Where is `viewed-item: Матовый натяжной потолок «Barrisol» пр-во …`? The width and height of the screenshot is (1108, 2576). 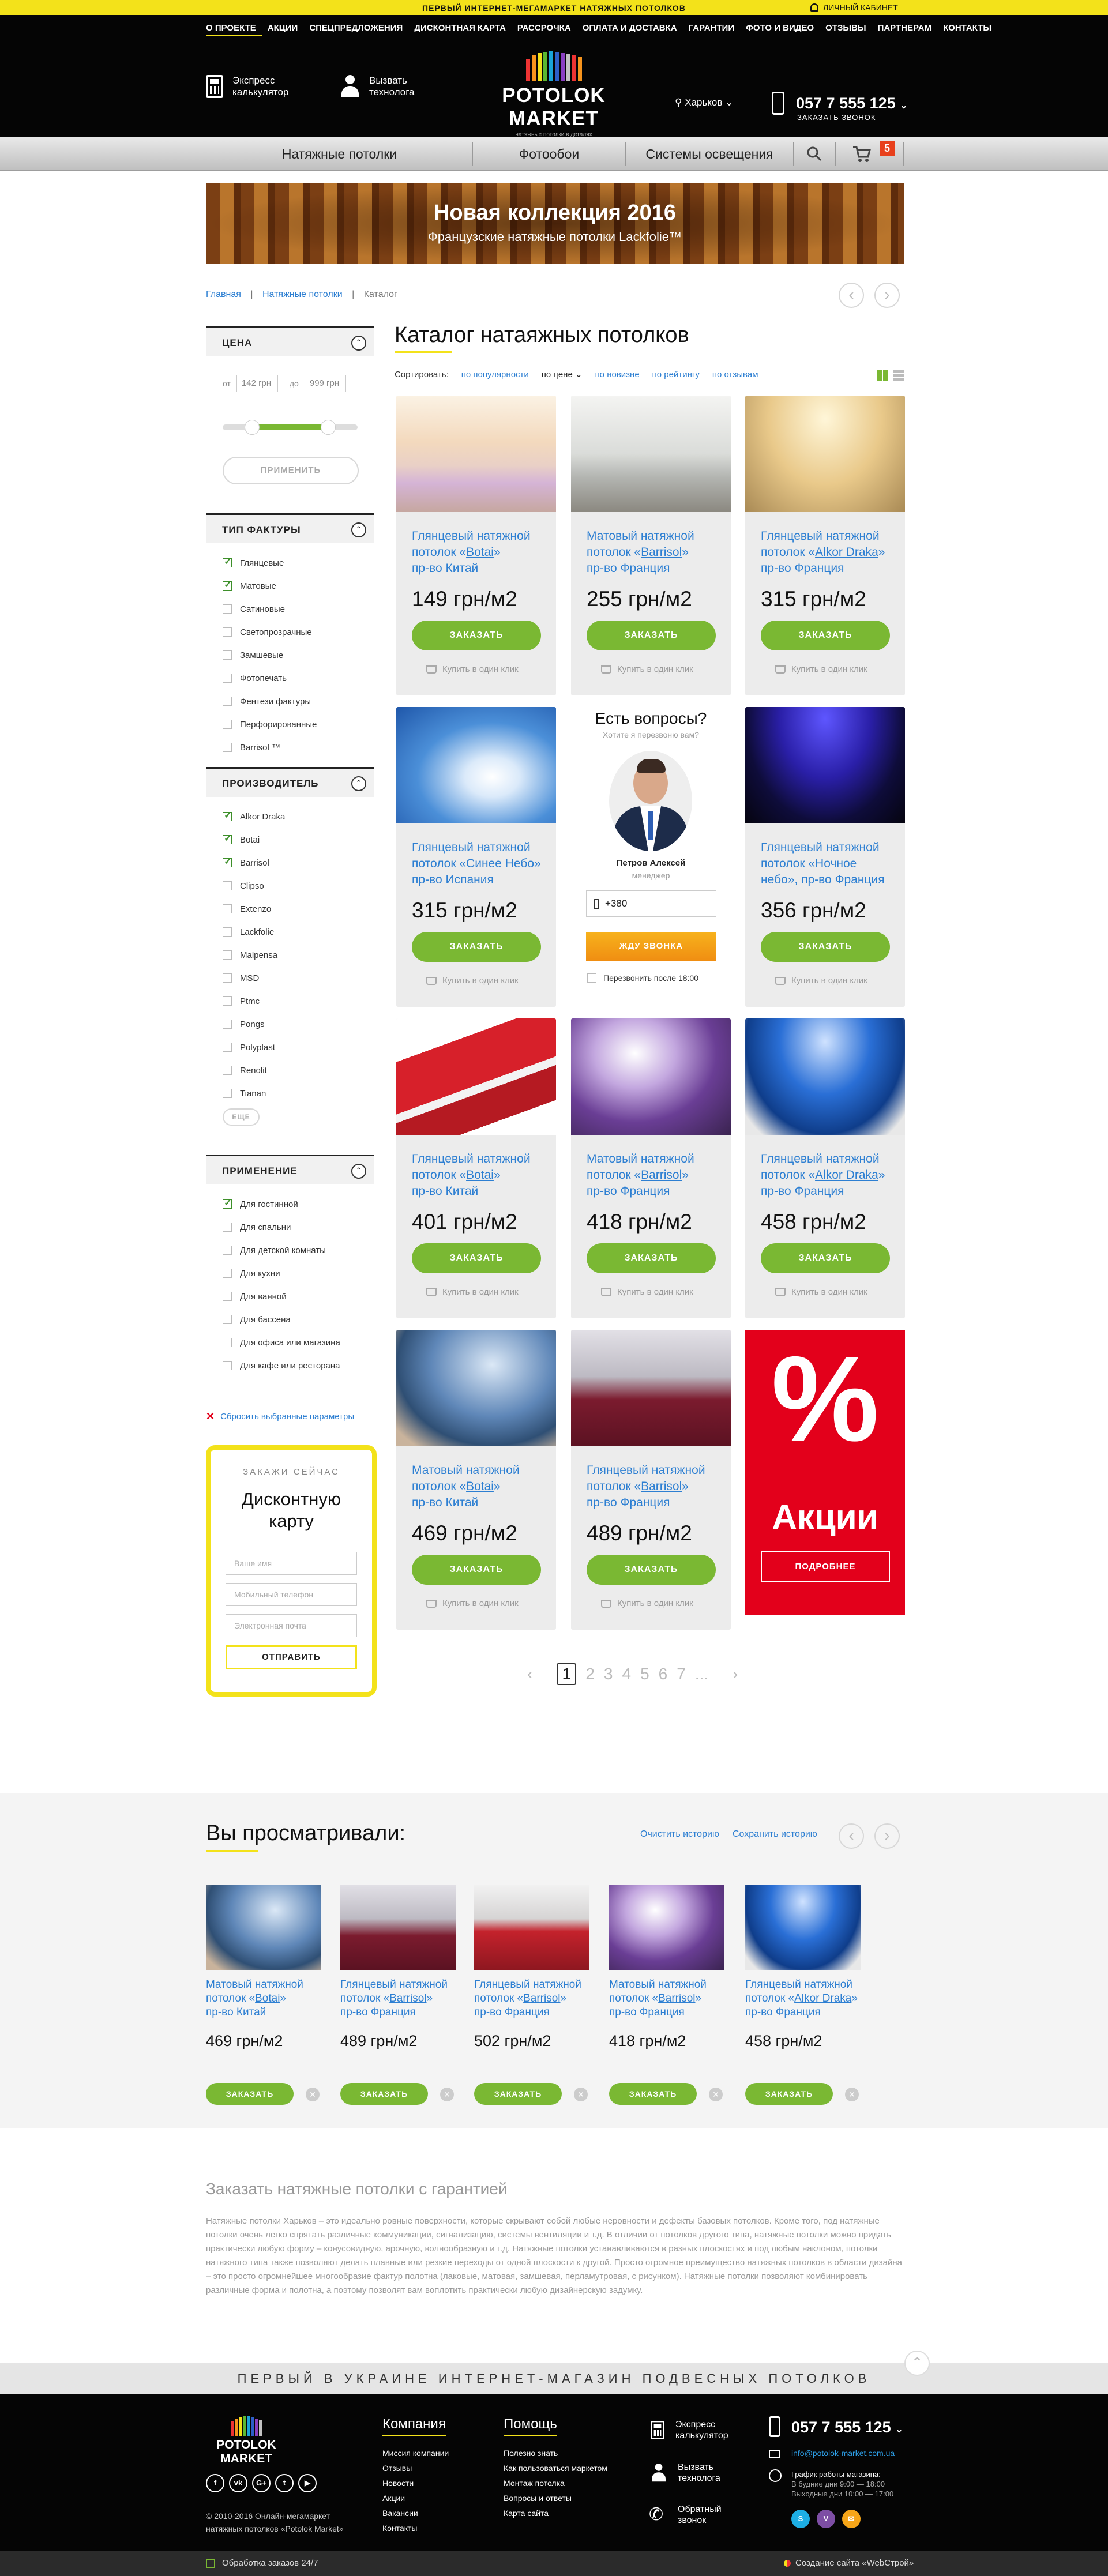 viewed-item: Матовый натяжной потолок «Barrisol» пр-во … is located at coordinates (666, 1995).